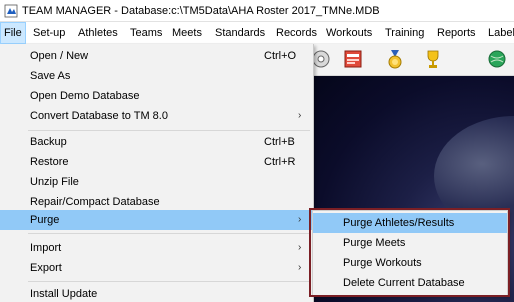  What do you see at coordinates (156, 142) in the screenshot?
I see `menu-item-backup: Backup Ctrl+B` at bounding box center [156, 142].